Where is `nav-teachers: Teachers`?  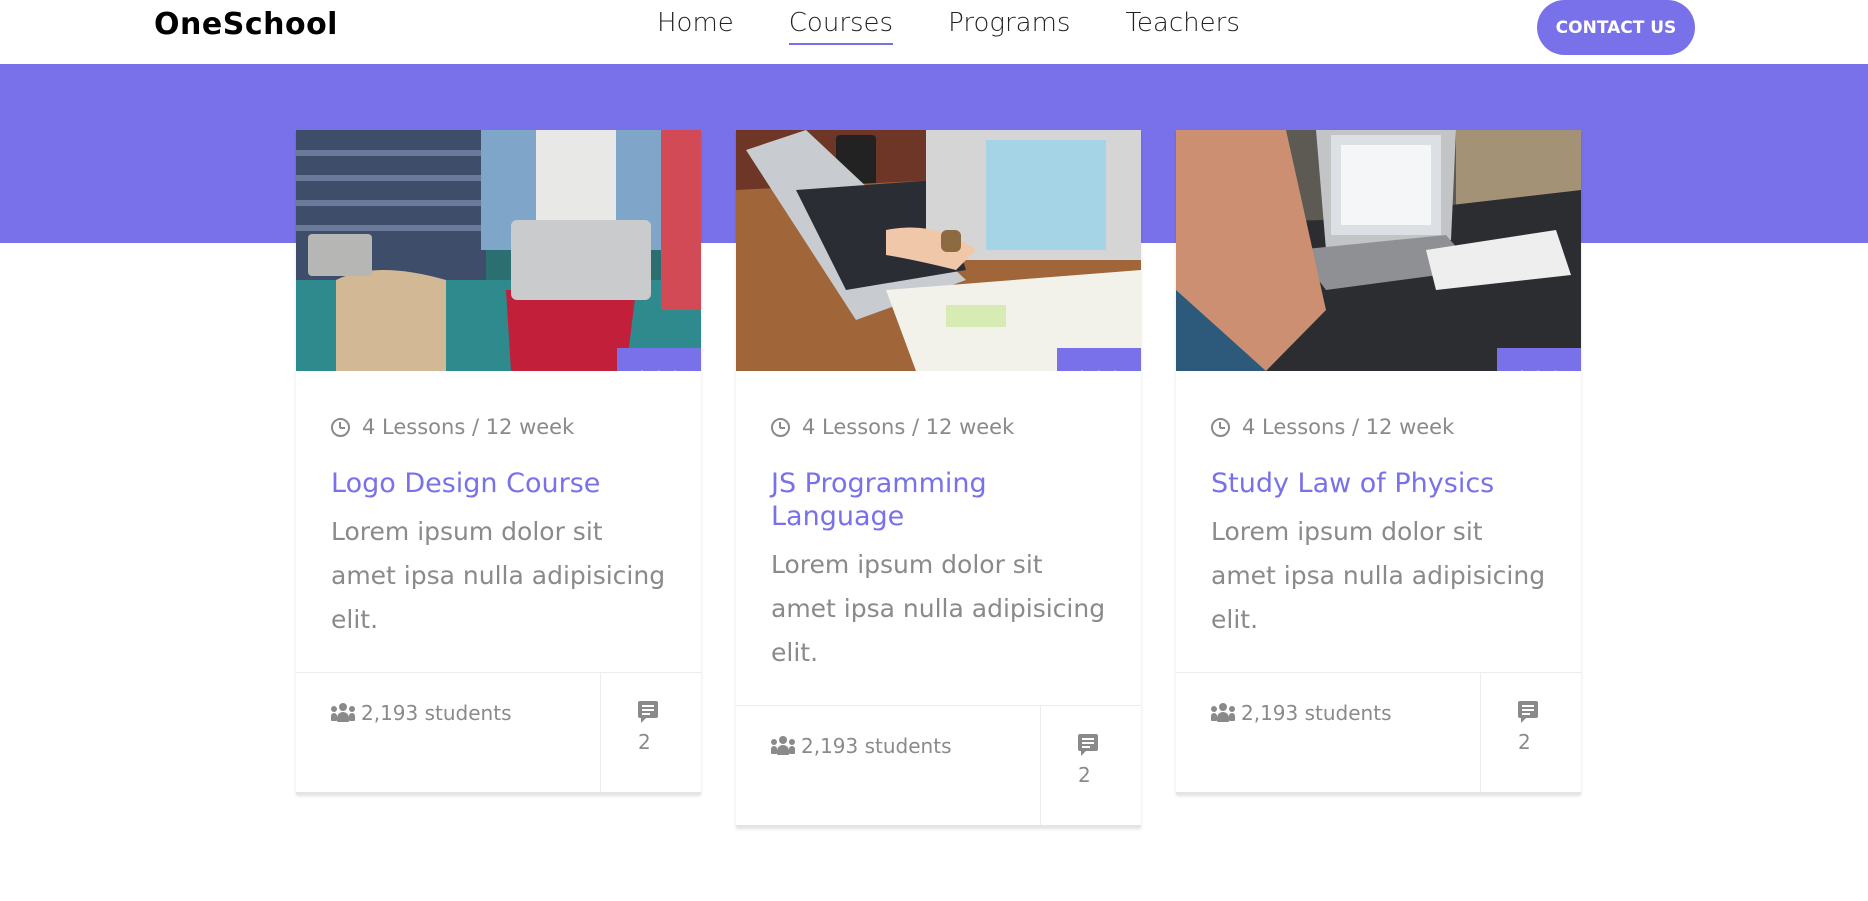
nav-teachers: Teachers is located at coordinates (1182, 26).